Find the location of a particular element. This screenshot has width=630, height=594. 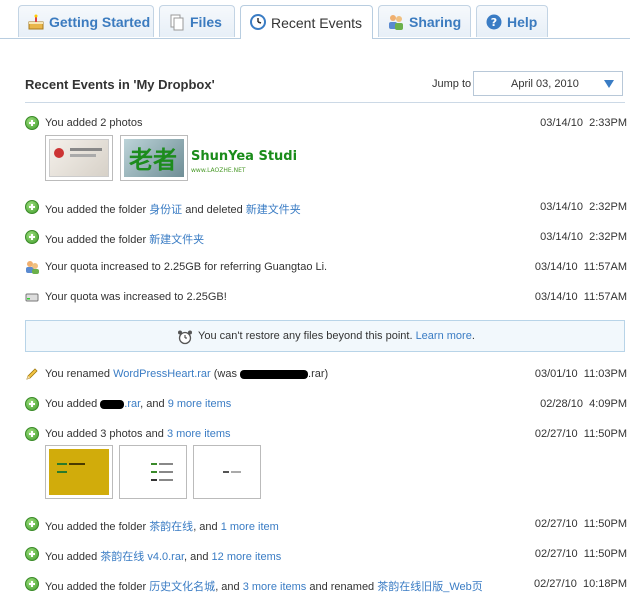

file-link: WordPressHeart.rar is located at coordinates (162, 374).